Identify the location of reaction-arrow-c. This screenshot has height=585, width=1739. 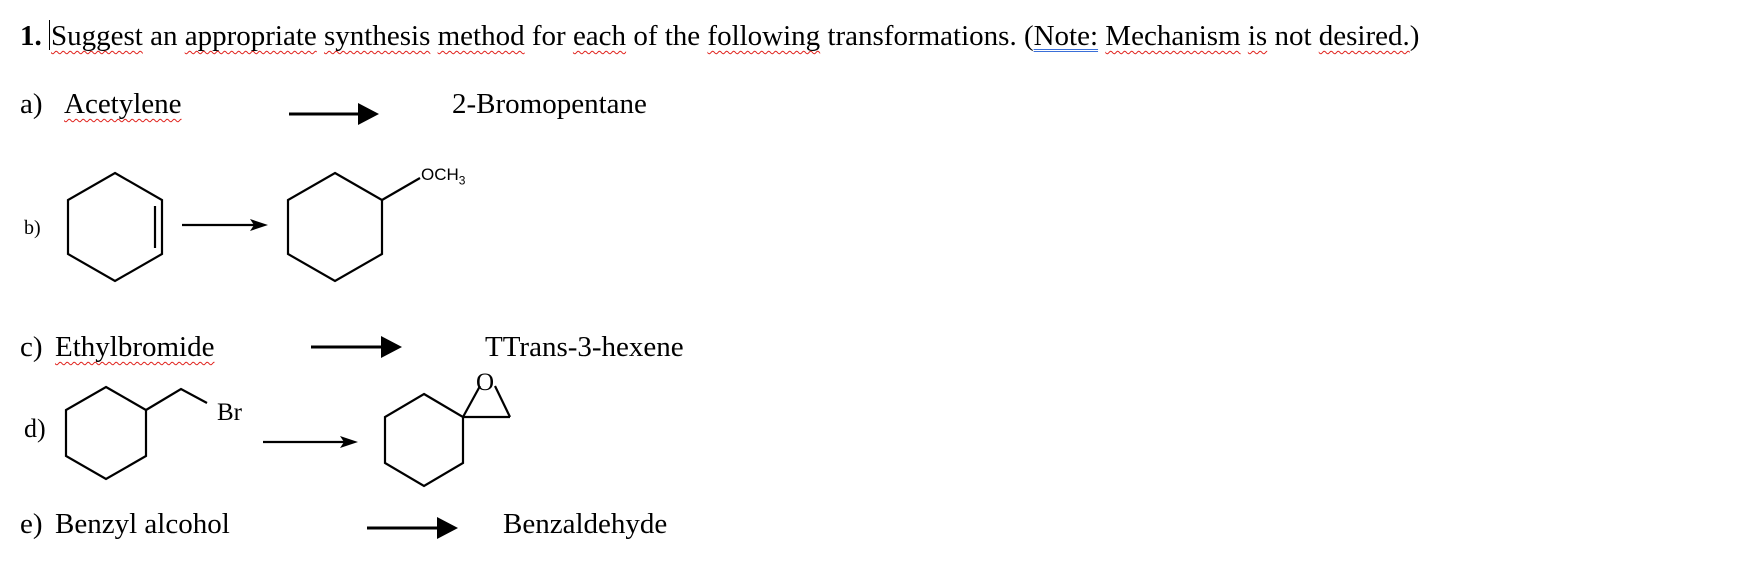
(356, 347).